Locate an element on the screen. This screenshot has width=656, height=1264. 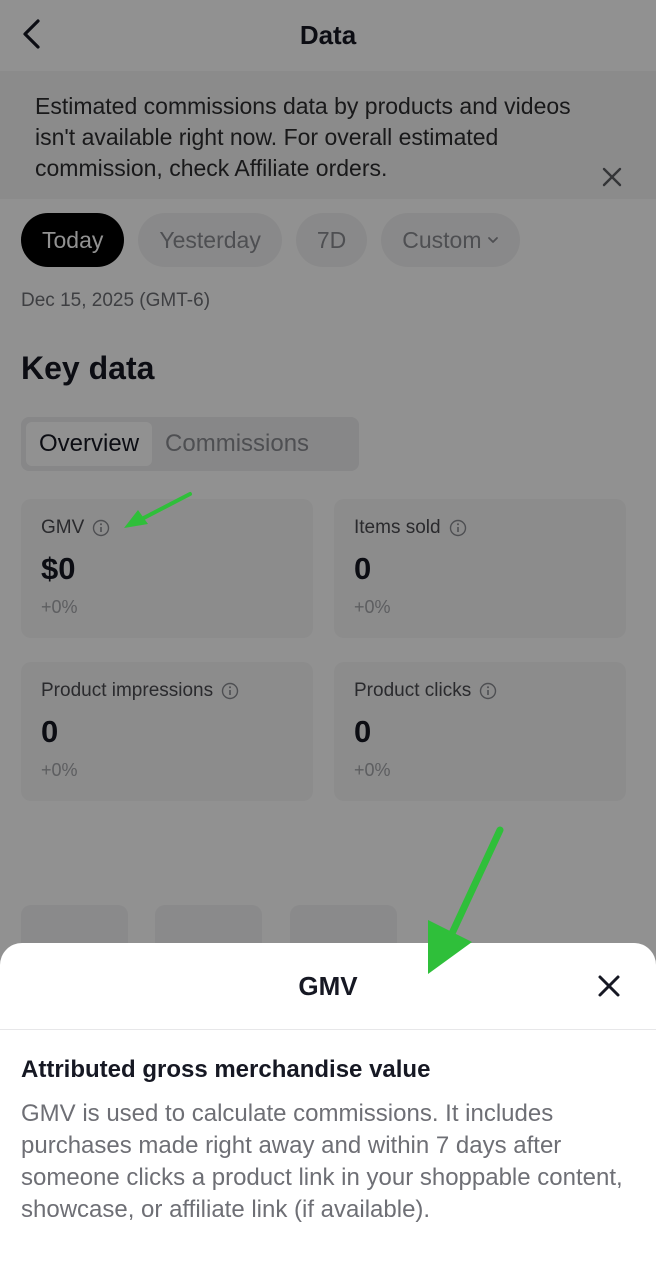
sheet-close-button is located at coordinates (609, 986).